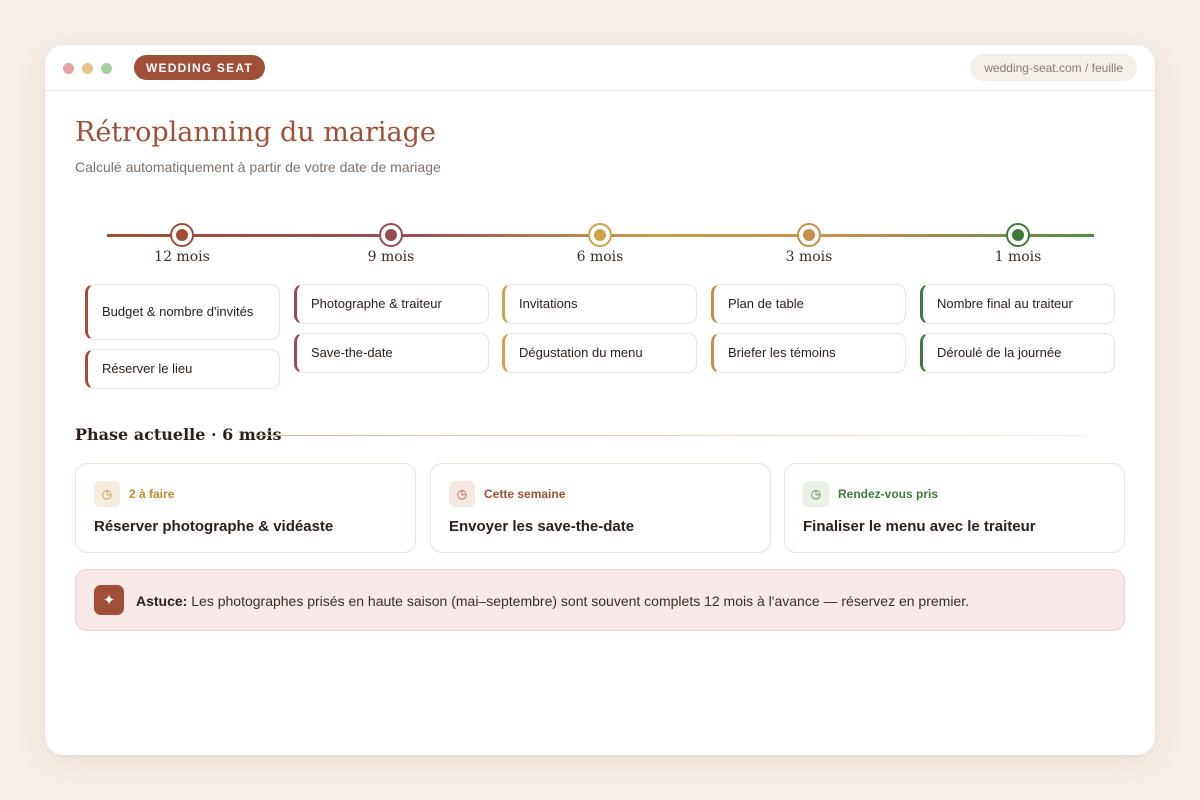 This screenshot has height=800, width=1200. What do you see at coordinates (182, 369) in the screenshot?
I see `task-card: Réserver le lieu` at bounding box center [182, 369].